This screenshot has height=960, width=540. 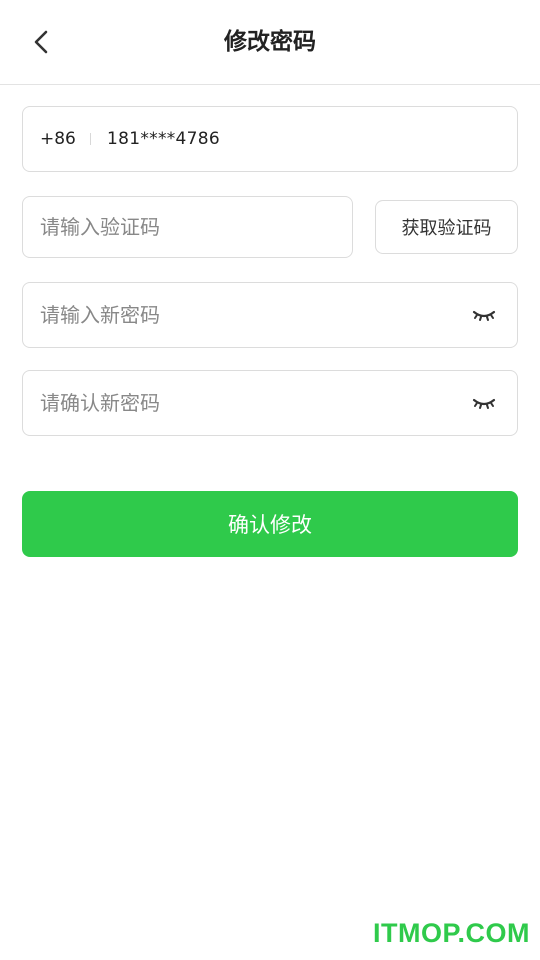 I want to click on confirm-password-field, so click(x=270, y=403).